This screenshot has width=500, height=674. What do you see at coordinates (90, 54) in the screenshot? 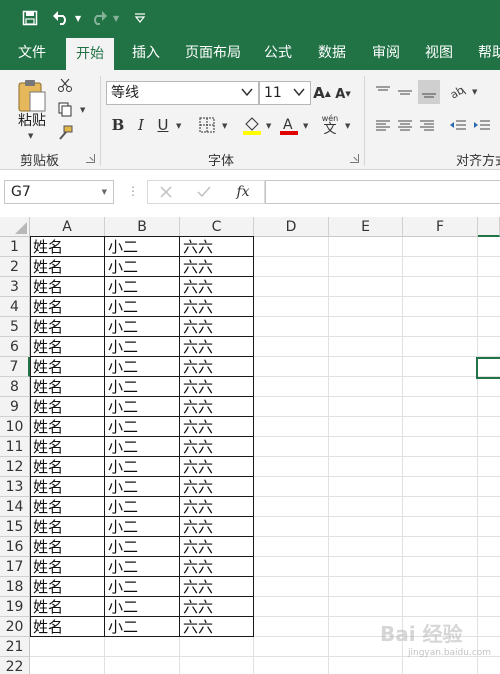
I see `tab-home: 开始` at bounding box center [90, 54].